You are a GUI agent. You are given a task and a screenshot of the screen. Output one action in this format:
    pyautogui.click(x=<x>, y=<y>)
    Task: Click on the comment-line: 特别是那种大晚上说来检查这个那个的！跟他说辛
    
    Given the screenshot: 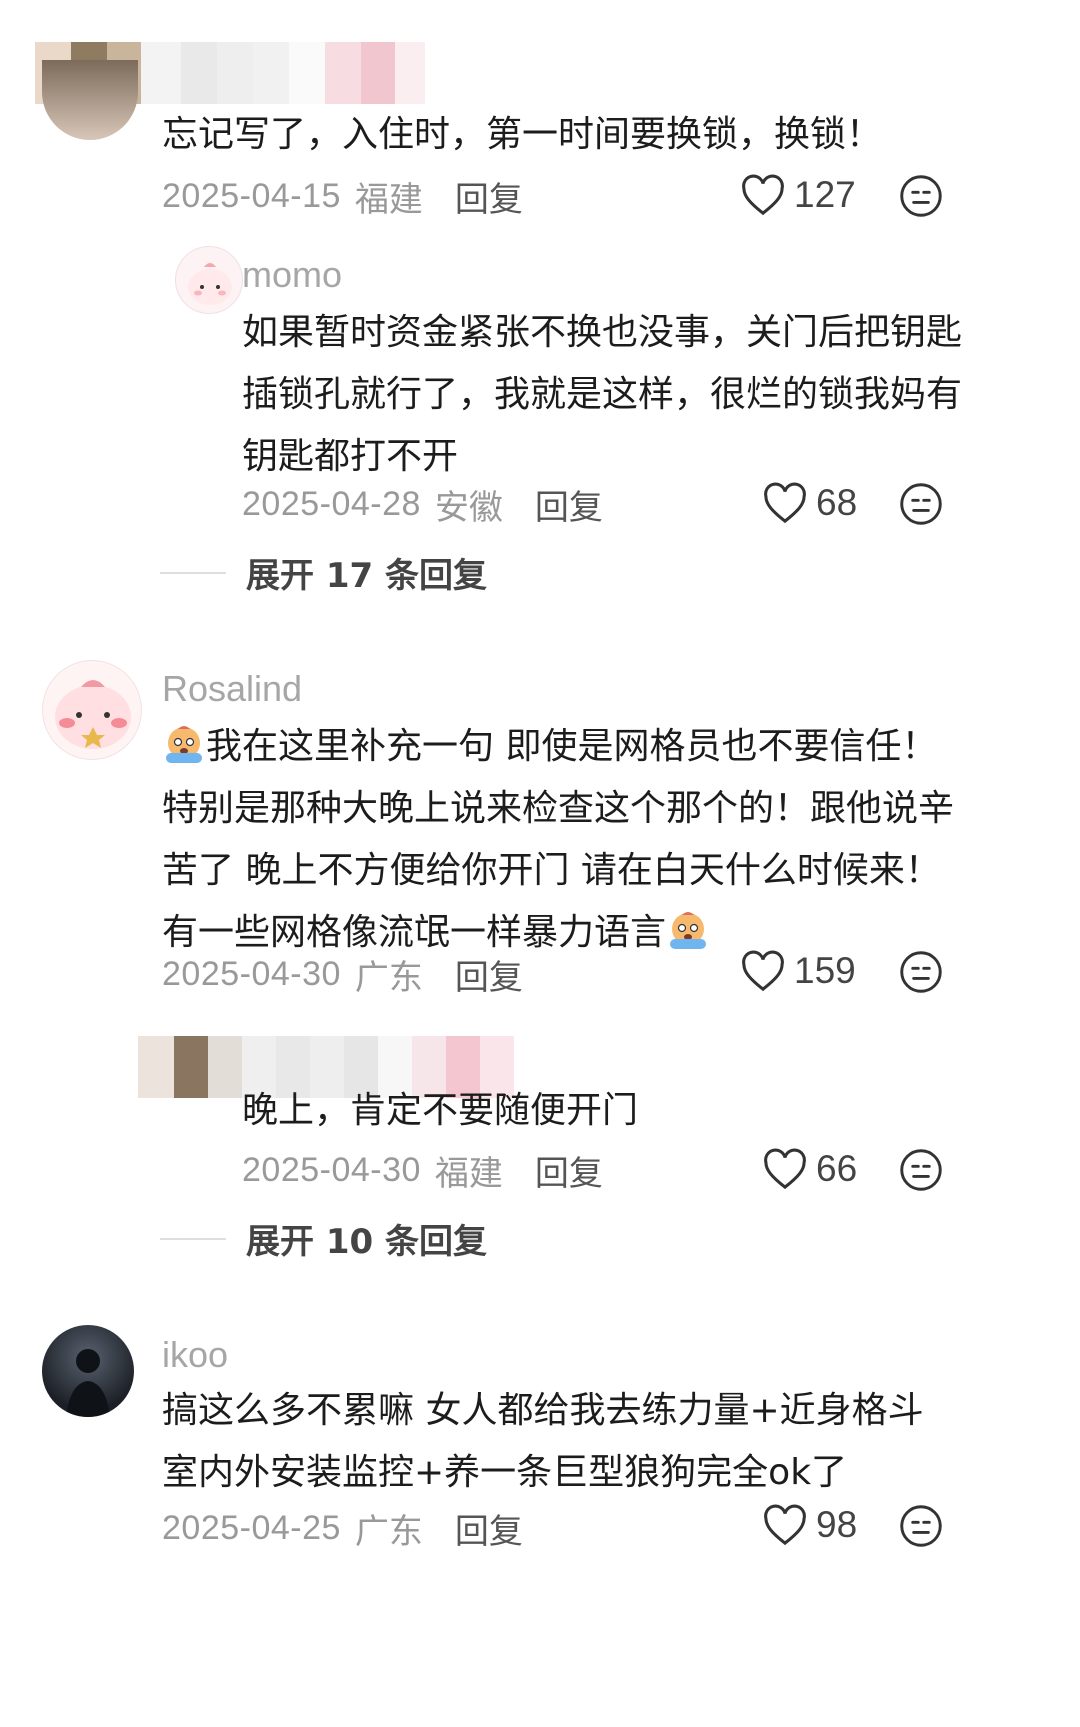 What is the action you would take?
    pyautogui.click(x=558, y=808)
    